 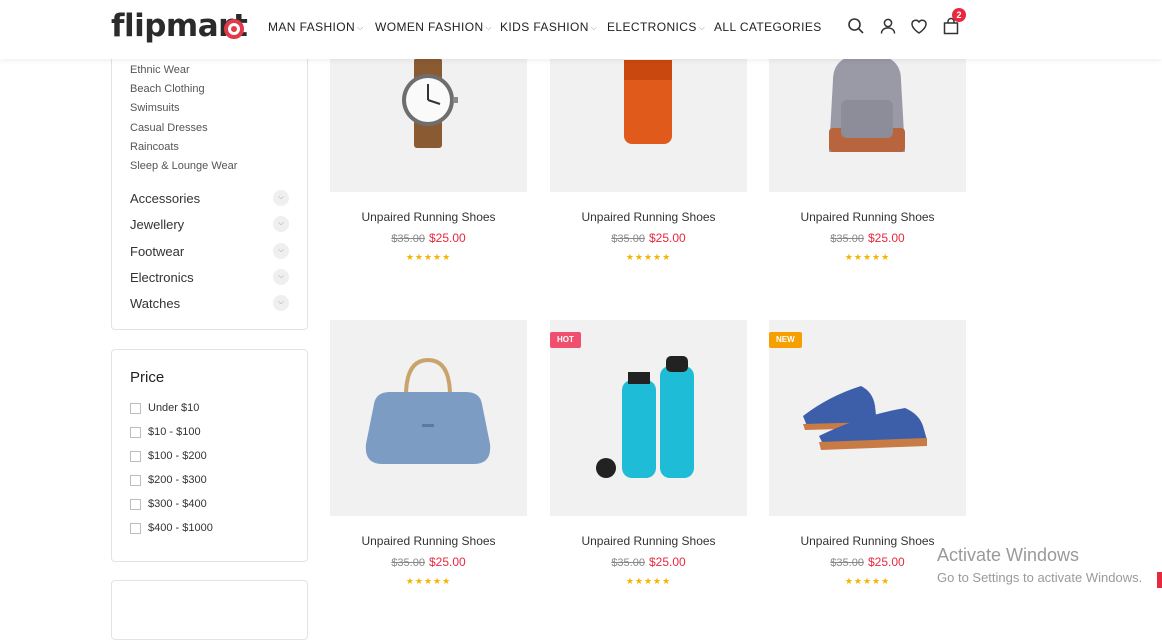 I want to click on category-jewellery: Jewellery, so click(x=157, y=224).